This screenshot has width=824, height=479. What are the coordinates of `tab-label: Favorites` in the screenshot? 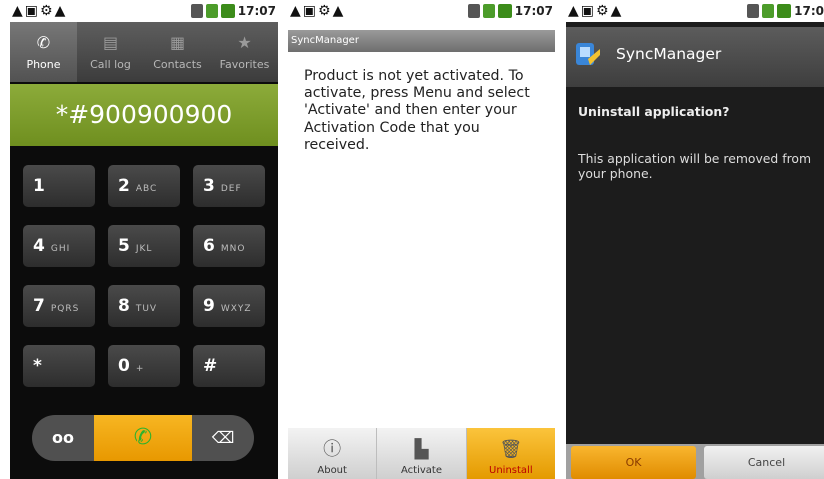 It's located at (244, 64).